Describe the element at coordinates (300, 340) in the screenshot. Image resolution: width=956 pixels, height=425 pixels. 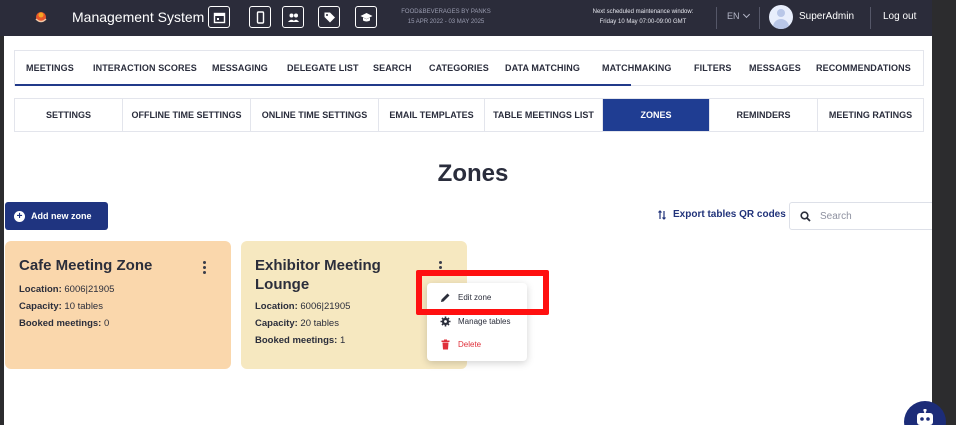
I see `zone-booked-meetings: Booked meetings: 1` at that location.